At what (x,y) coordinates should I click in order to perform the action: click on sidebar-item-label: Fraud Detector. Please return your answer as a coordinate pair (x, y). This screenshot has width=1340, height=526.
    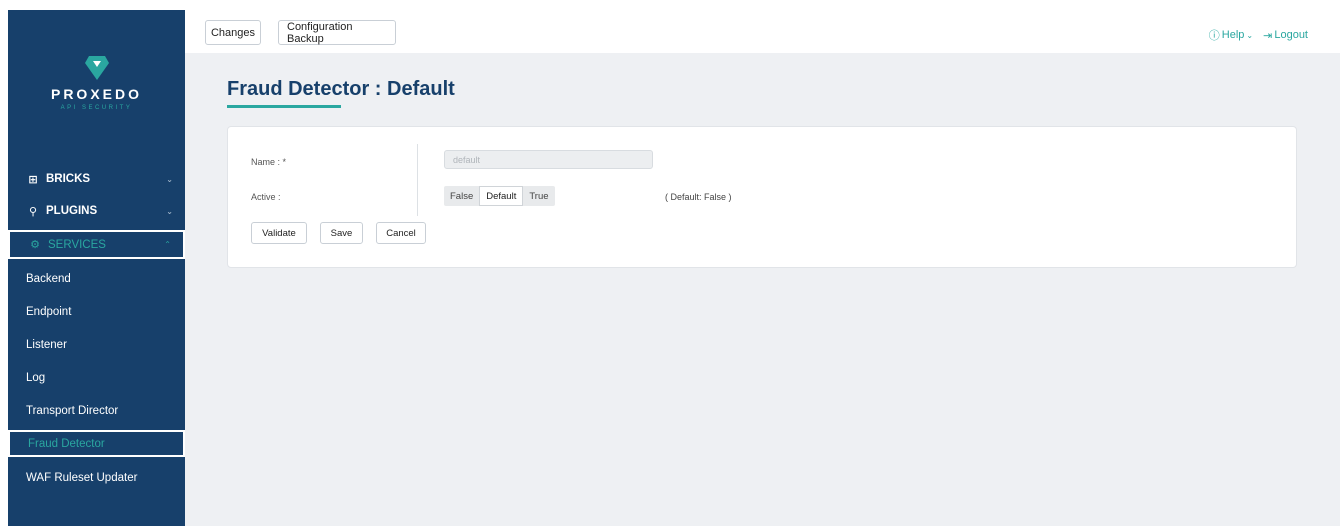
    Looking at the image, I should click on (66, 443).